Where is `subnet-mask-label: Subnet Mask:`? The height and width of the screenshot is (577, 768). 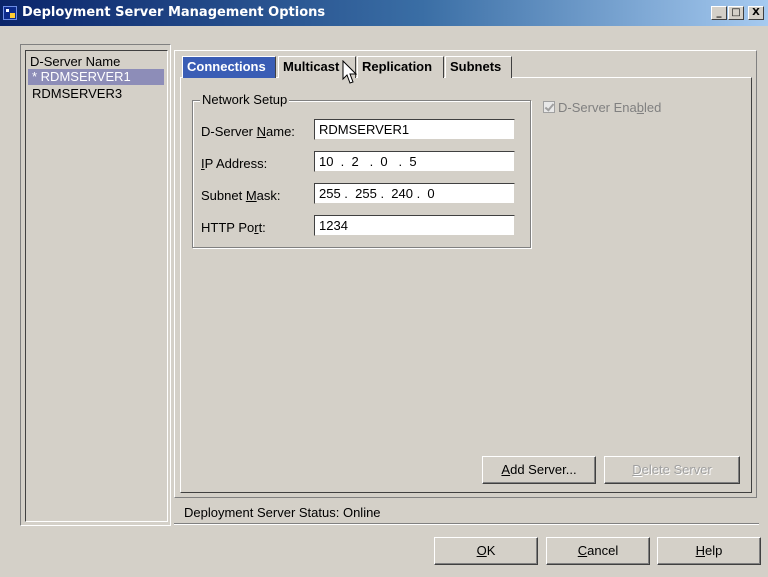
subnet-mask-label: Subnet Mask: is located at coordinates (241, 195).